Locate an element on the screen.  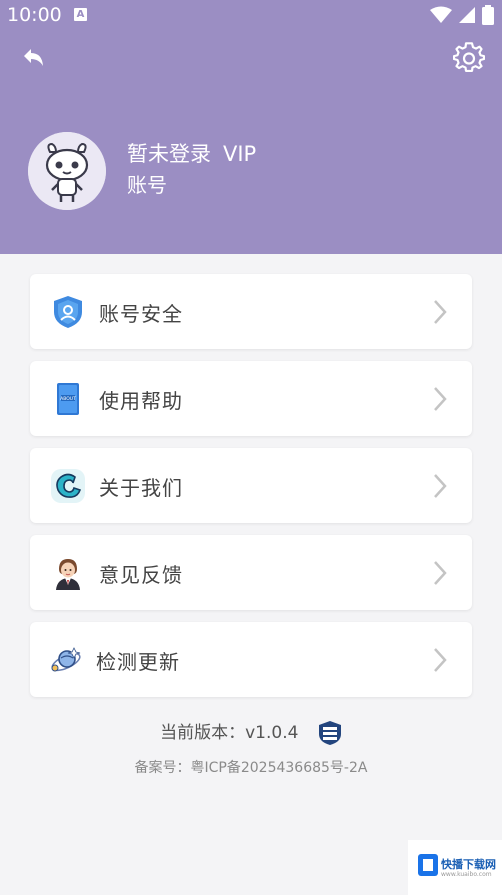
back-arrow-icon is located at coordinates (33, 57).